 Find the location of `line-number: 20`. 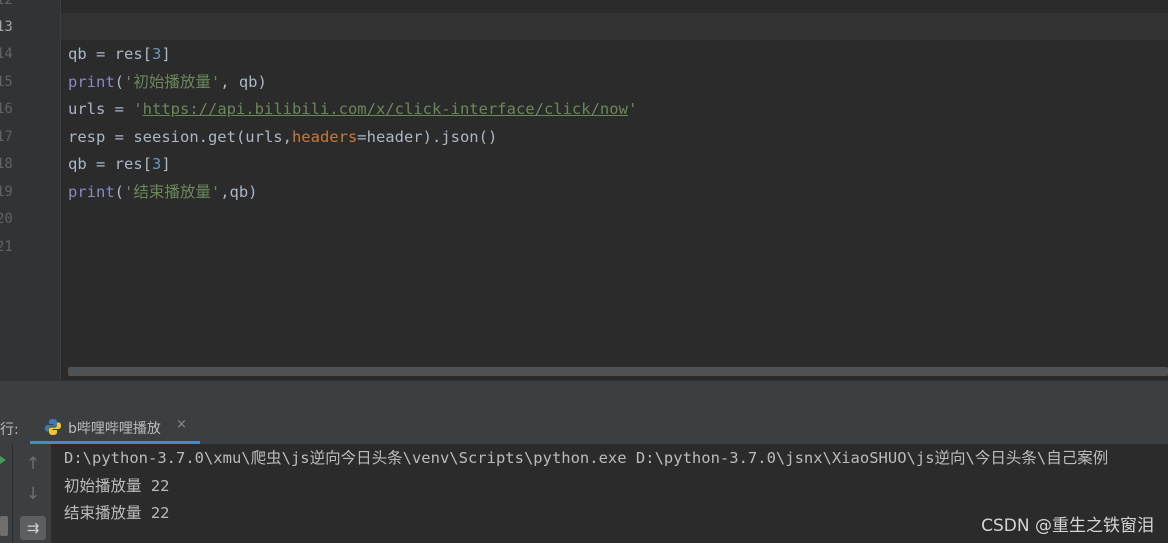

line-number: 20 is located at coordinates (6, 219).